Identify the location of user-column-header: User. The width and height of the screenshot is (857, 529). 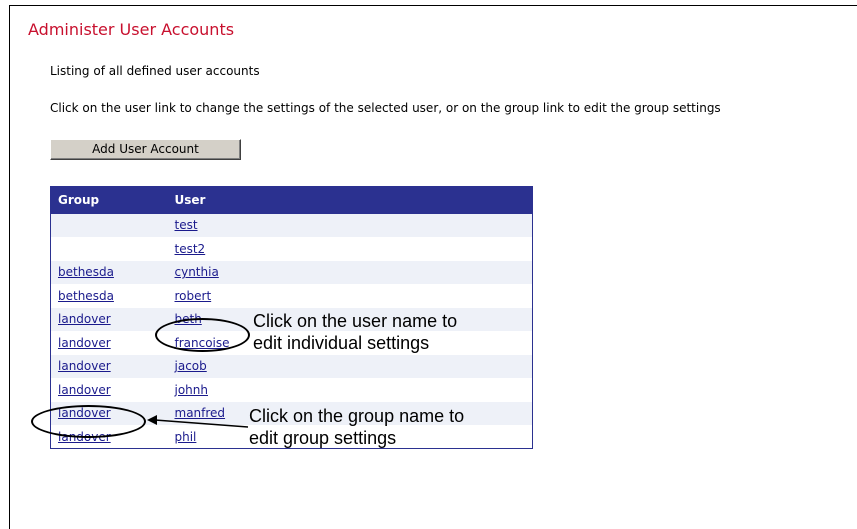
(190, 200).